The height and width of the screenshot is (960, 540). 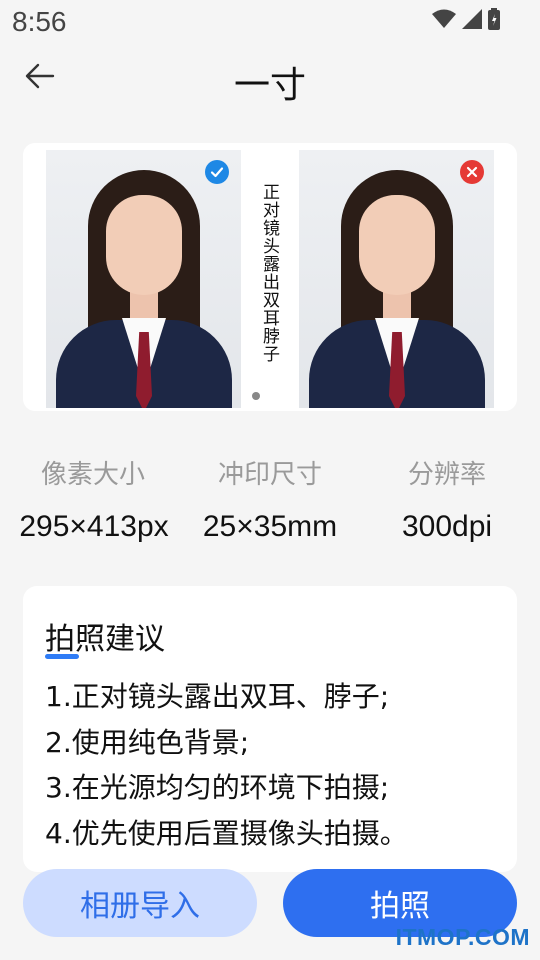 I want to click on spec-label-pixel: 像素大小, so click(x=92, y=475).